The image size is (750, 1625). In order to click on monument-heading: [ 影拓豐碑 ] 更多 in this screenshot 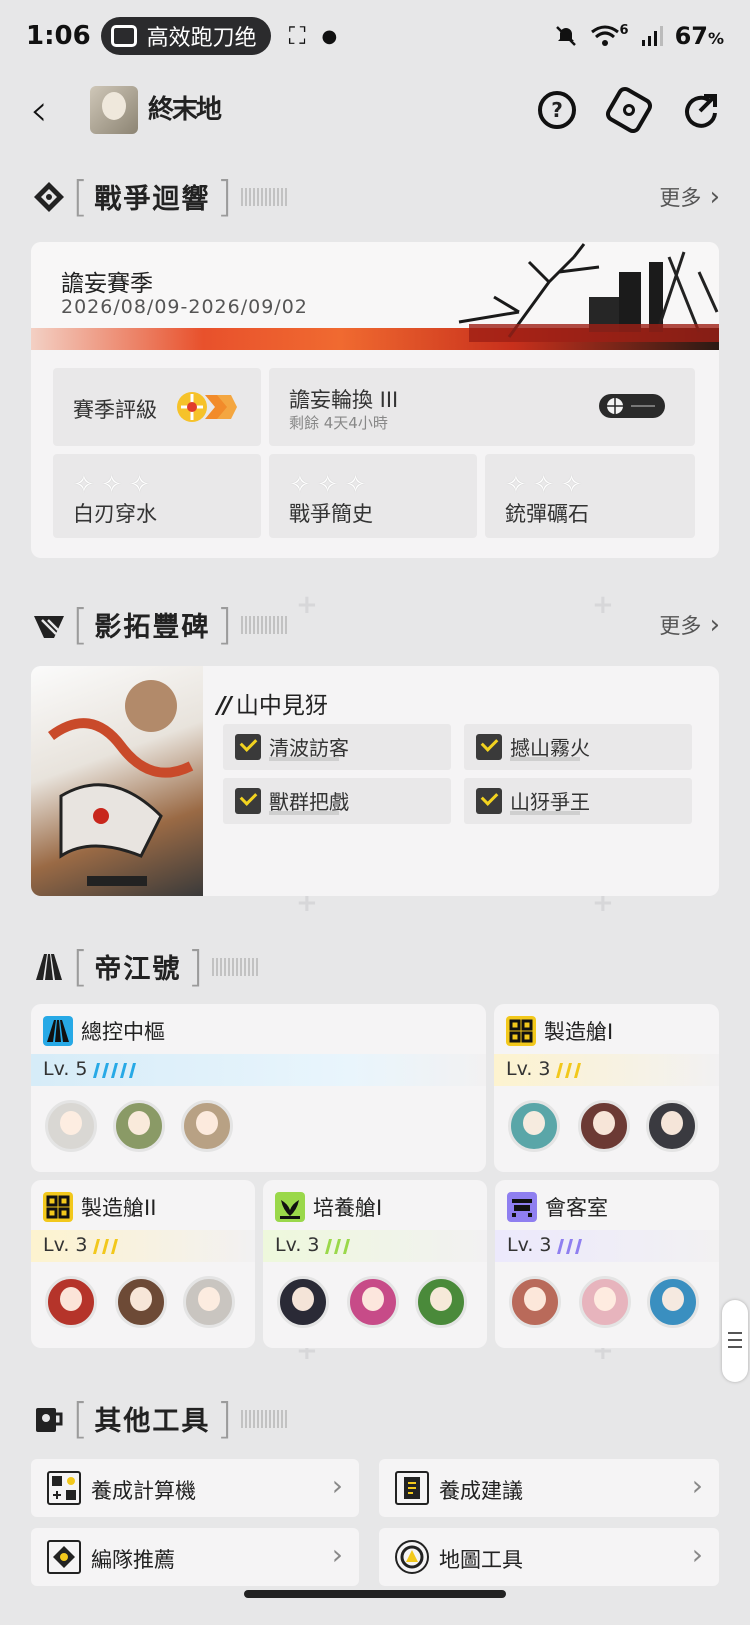, I will do `click(376, 624)`.